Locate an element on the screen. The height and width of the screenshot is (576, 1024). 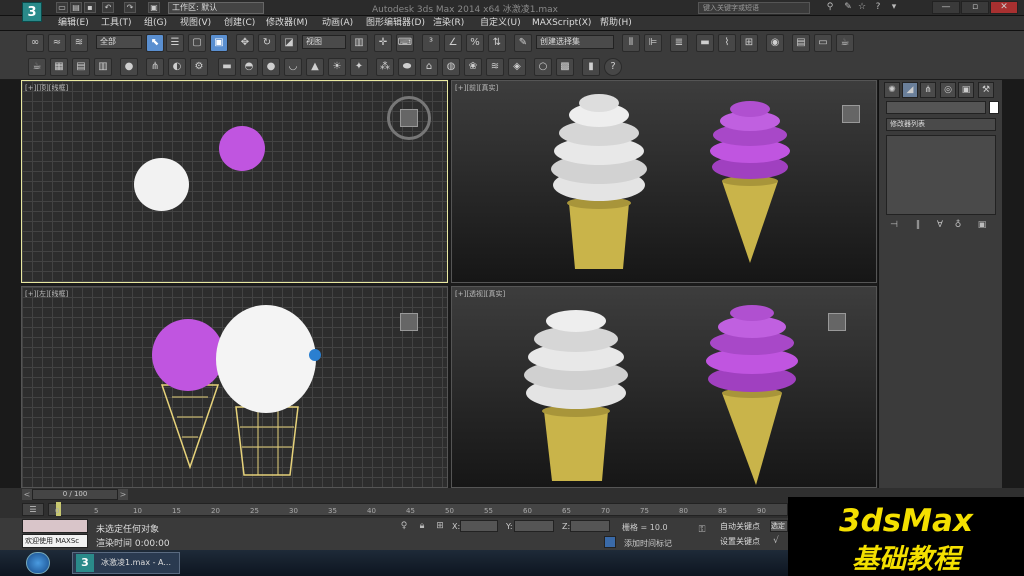
viewport-left: [+][左][线框] is located at coordinates (234, 387).